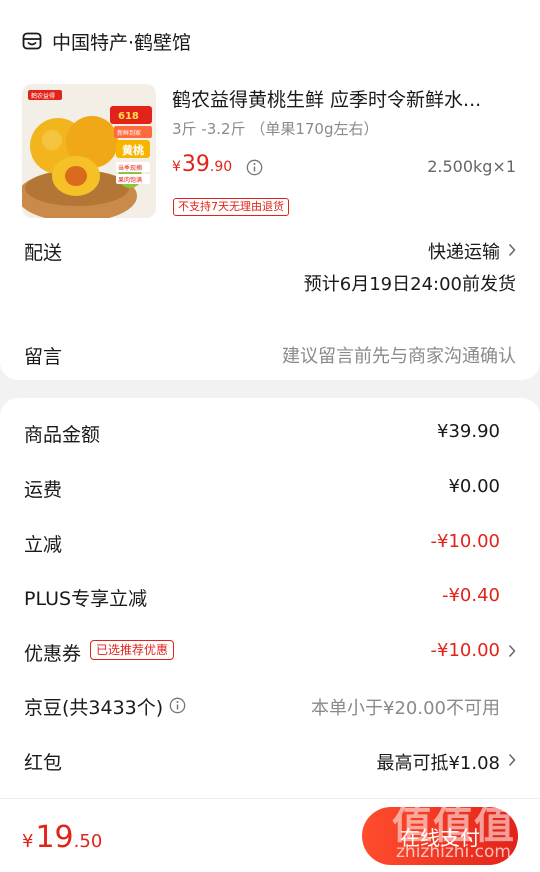  I want to click on summary-value-plus: -¥0.40, so click(470, 595).